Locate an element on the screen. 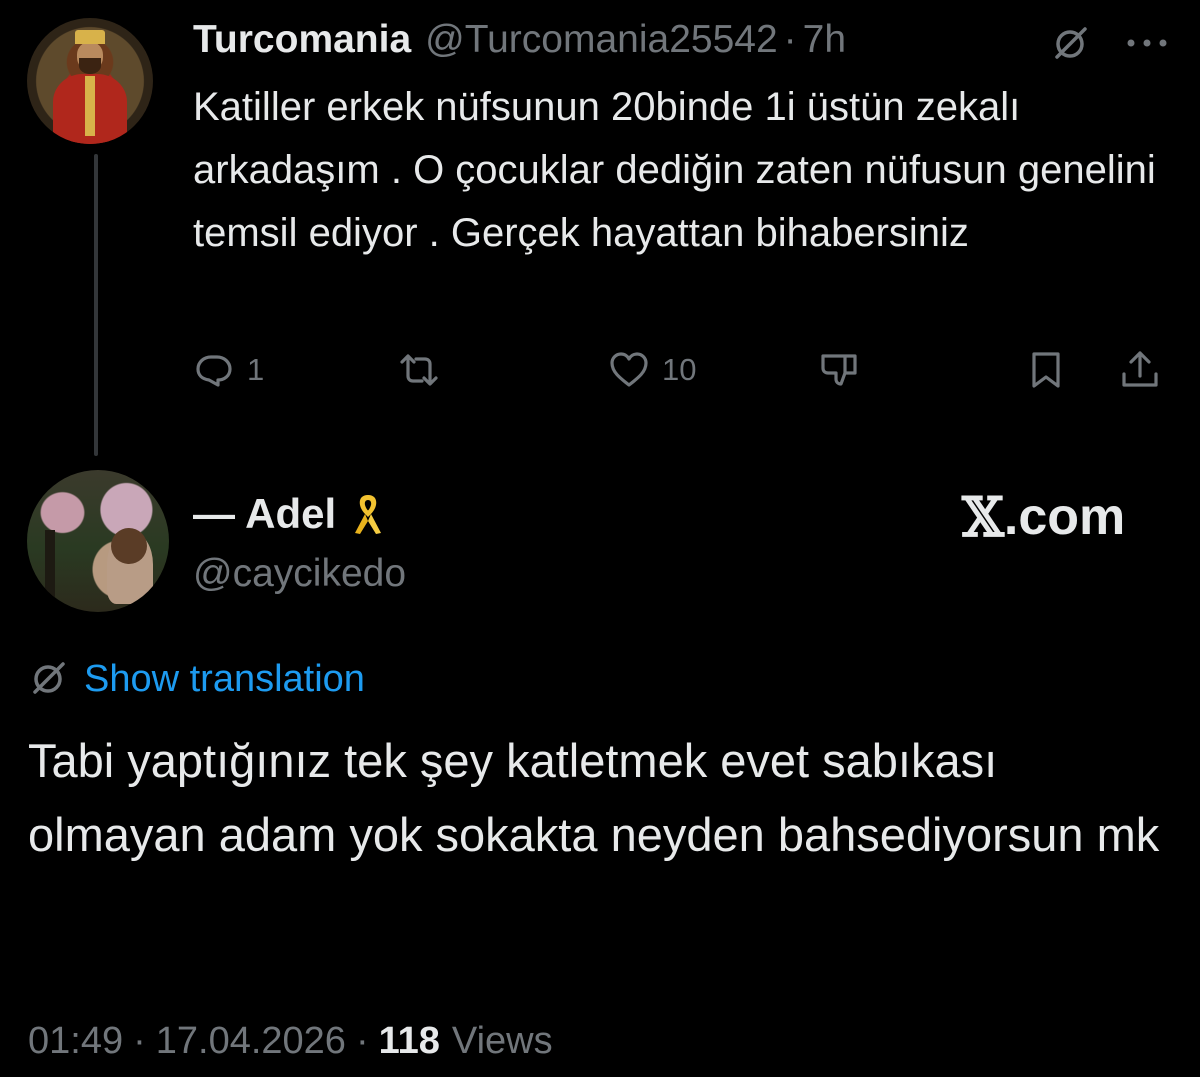 The height and width of the screenshot is (1077, 1200). watermark-domain: .com is located at coordinates (1064, 517).